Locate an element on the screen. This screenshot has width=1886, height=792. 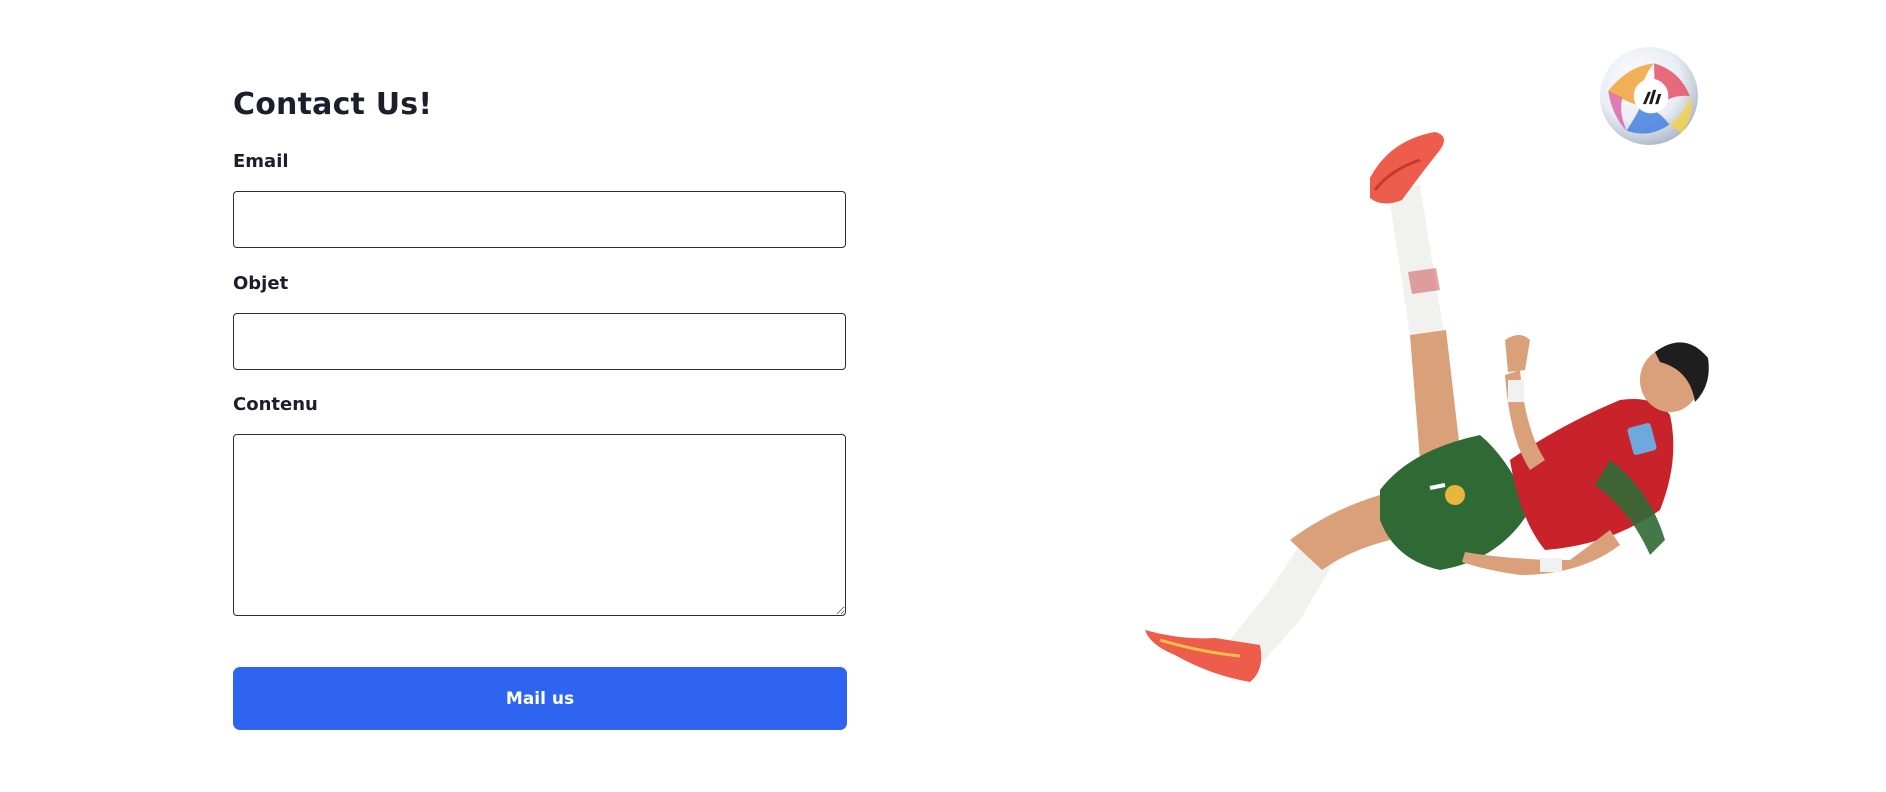
contenu-label: Contenu is located at coordinates (275, 404).